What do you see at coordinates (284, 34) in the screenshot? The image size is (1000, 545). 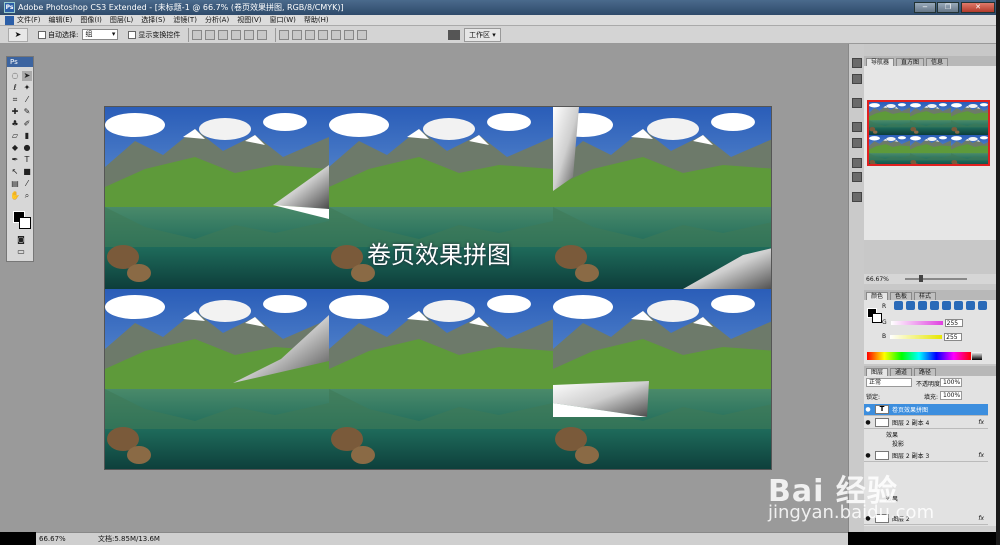 I see `distribute-top-icon` at bounding box center [284, 34].